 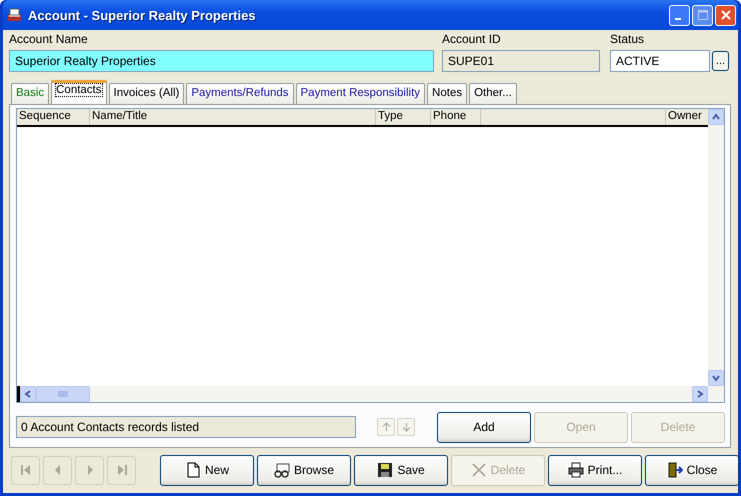 I want to click on printer-icon, so click(x=576, y=470).